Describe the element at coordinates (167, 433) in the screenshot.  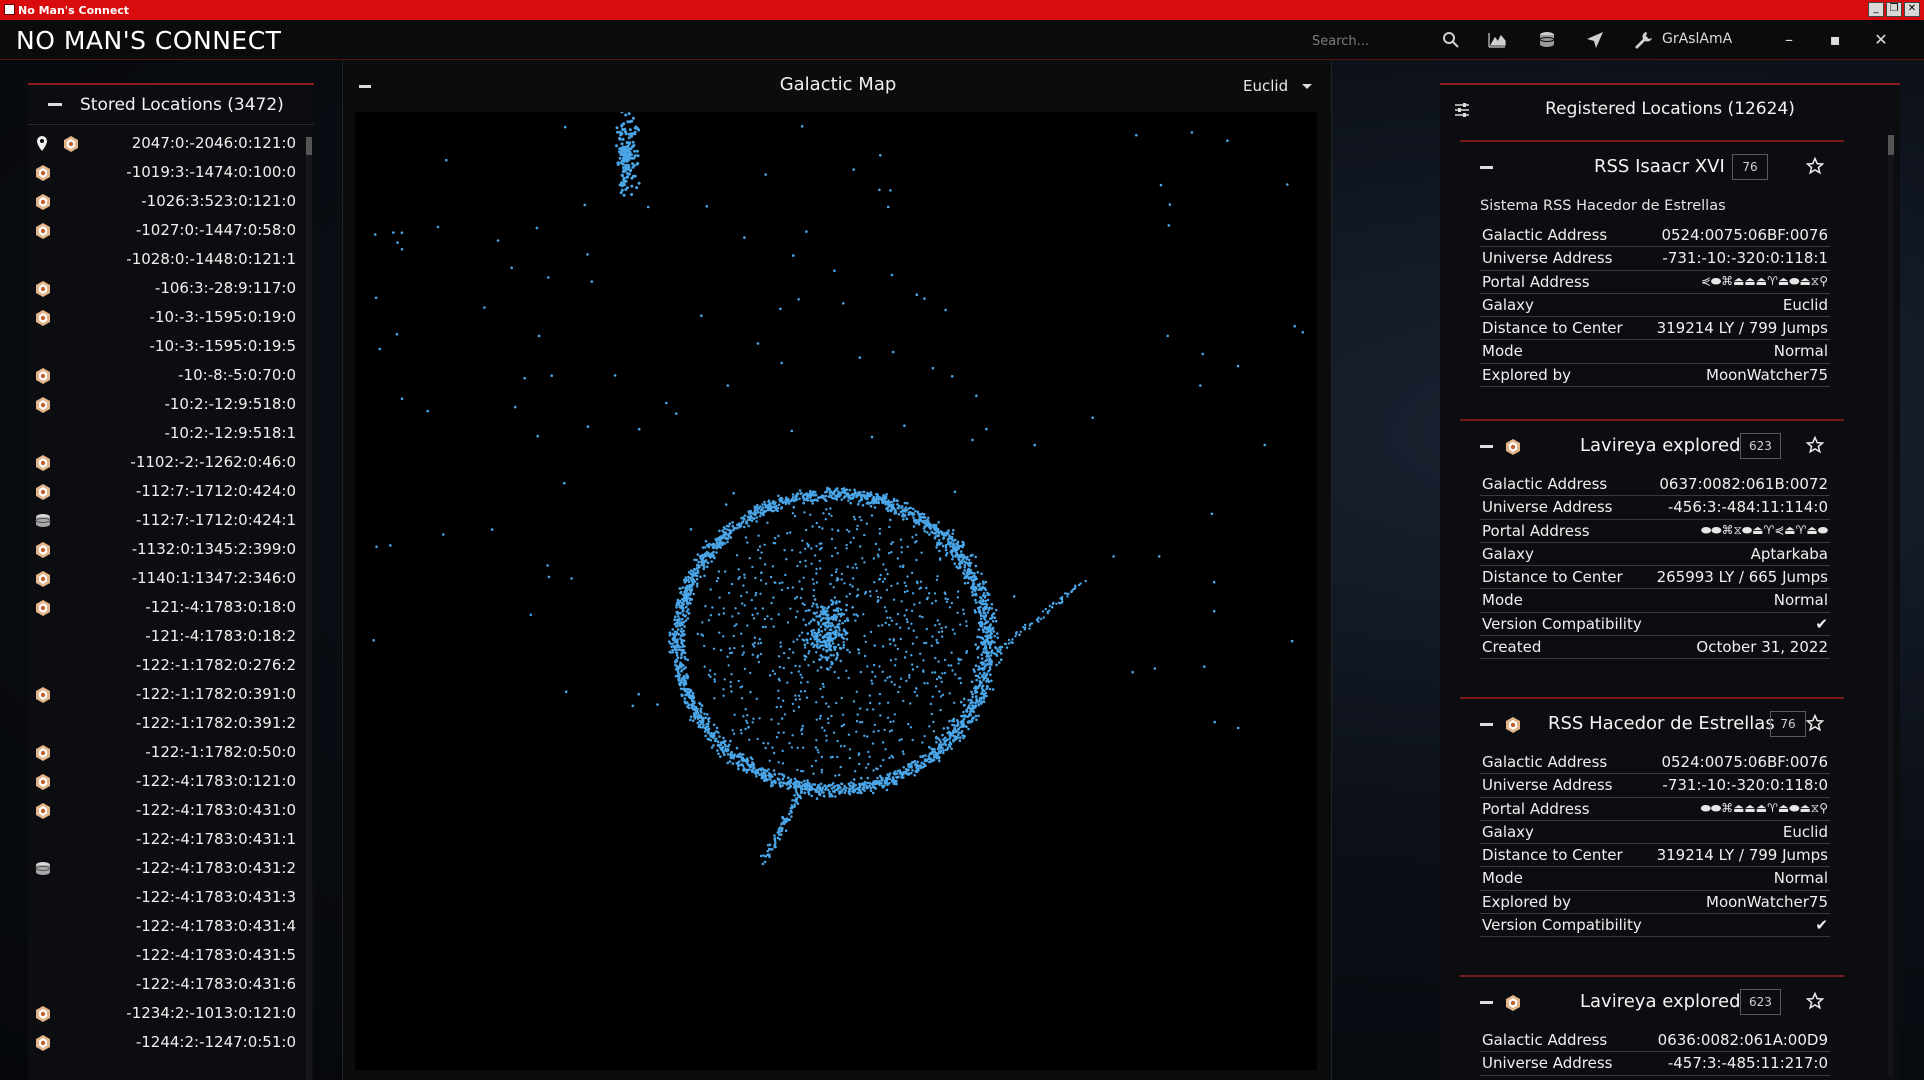
I see `stored-location-item: -10:2:-12:9:518:1` at that location.